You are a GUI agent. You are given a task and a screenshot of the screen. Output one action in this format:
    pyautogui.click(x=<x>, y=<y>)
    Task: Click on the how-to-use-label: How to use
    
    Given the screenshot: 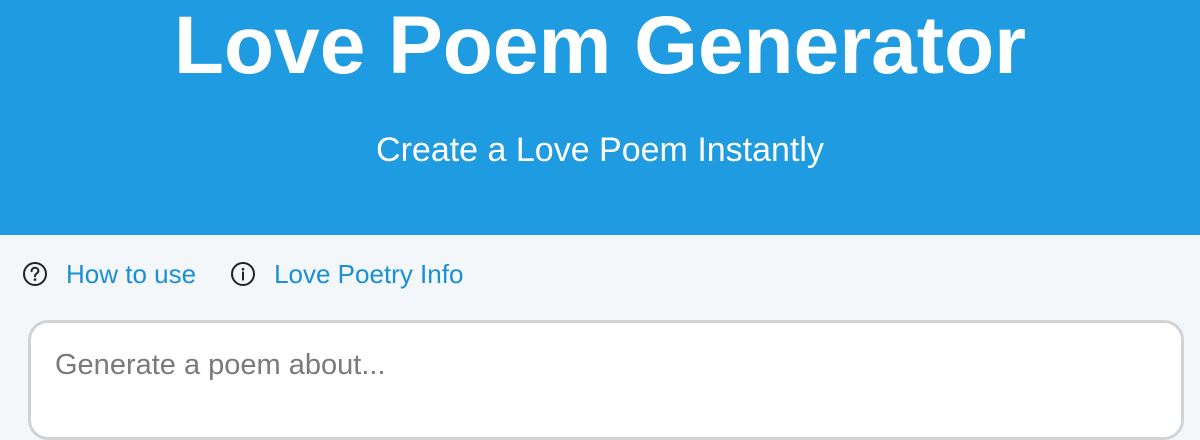 What is the action you would take?
    pyautogui.click(x=131, y=274)
    